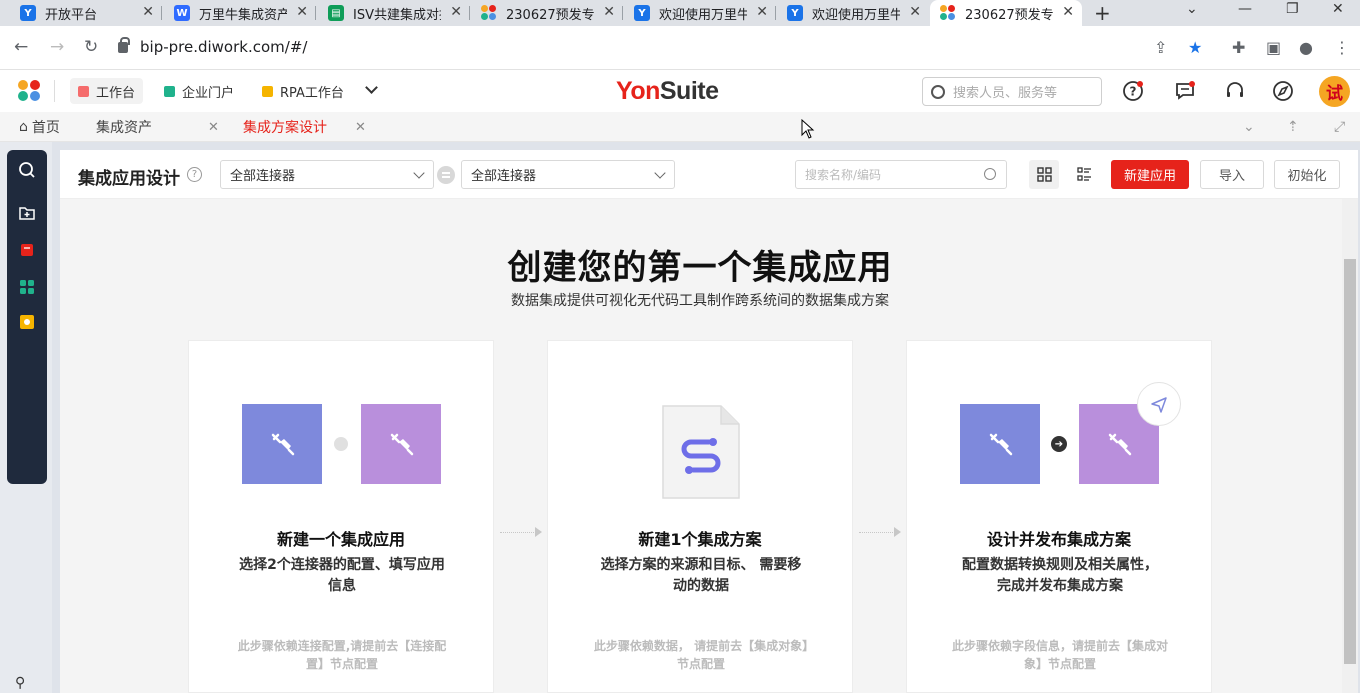 This screenshot has width=1360, height=693. Describe the element at coordinates (1307, 174) in the screenshot. I see `initialize-button: 初始化` at that location.